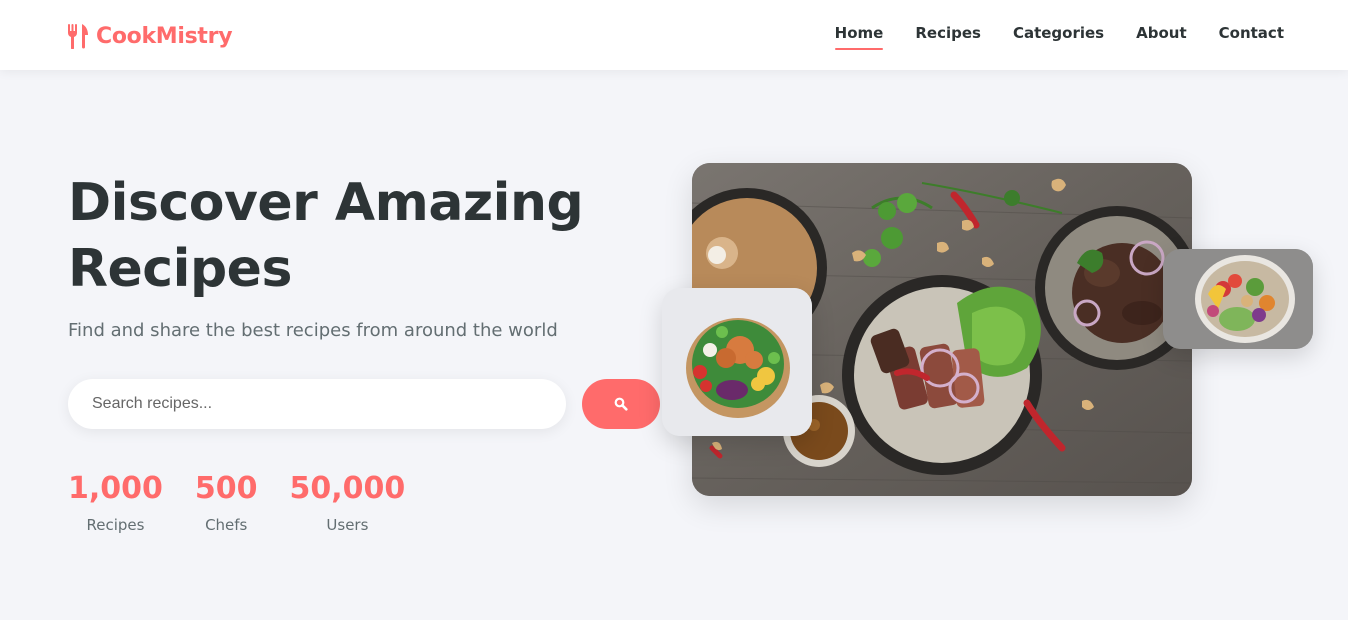 The image size is (1348, 620). I want to click on brand-name: CookMistry, so click(164, 36).